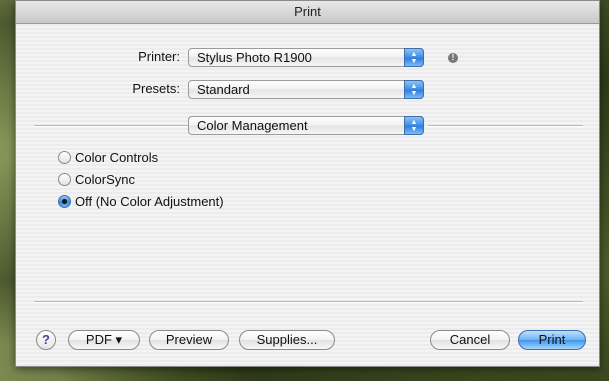  What do you see at coordinates (306, 89) in the screenshot?
I see `presets-popup: Standard ▲ ▼` at bounding box center [306, 89].